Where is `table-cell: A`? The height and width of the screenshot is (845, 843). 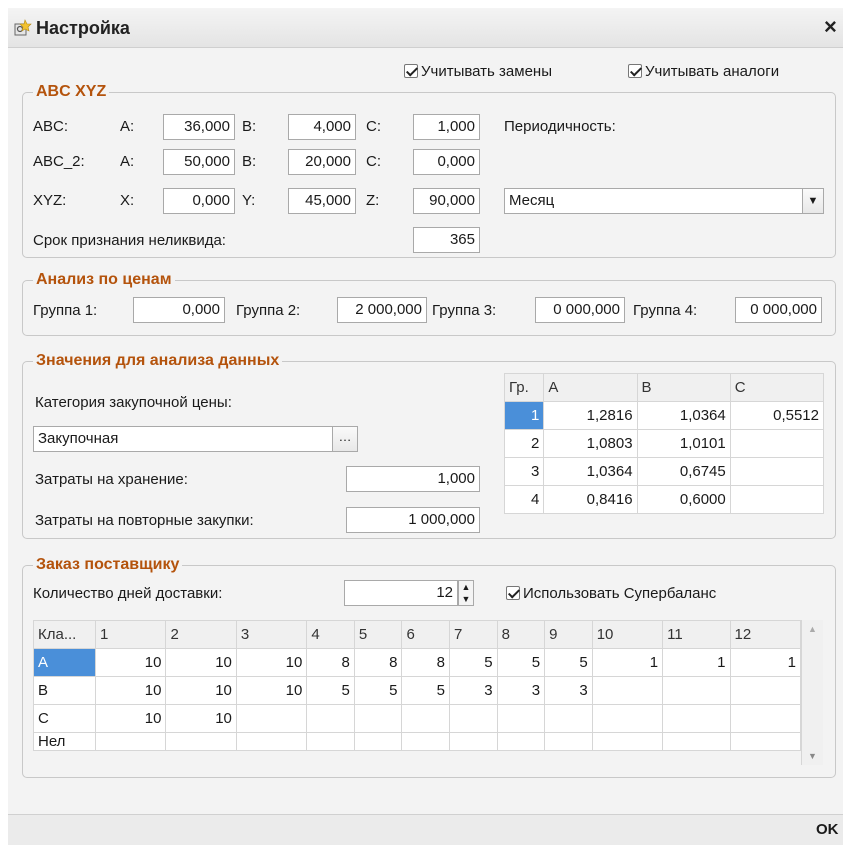 table-cell: A is located at coordinates (64, 662).